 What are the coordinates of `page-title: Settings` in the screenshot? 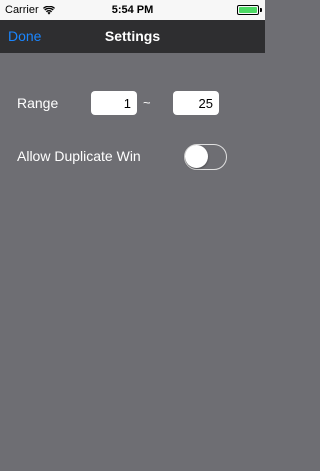 It's located at (132, 36).